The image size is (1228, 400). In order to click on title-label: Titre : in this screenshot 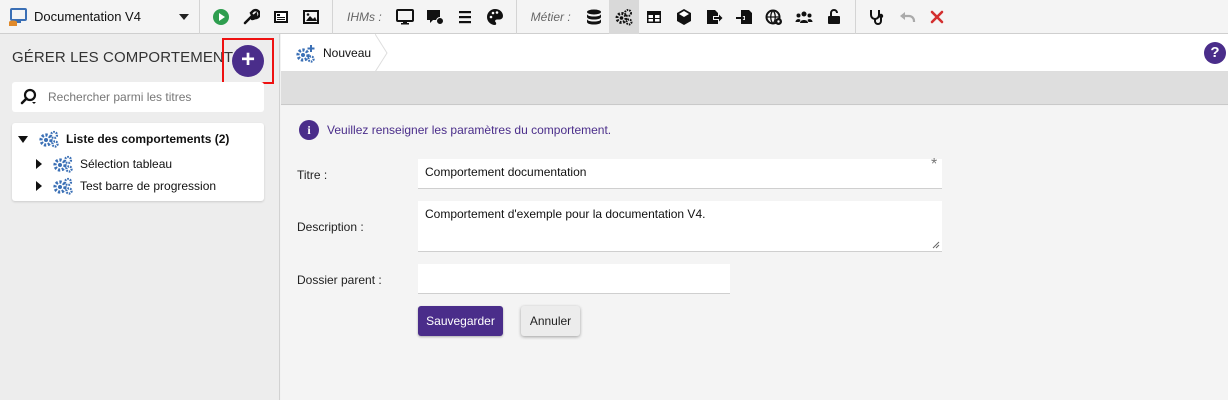, I will do `click(312, 175)`.